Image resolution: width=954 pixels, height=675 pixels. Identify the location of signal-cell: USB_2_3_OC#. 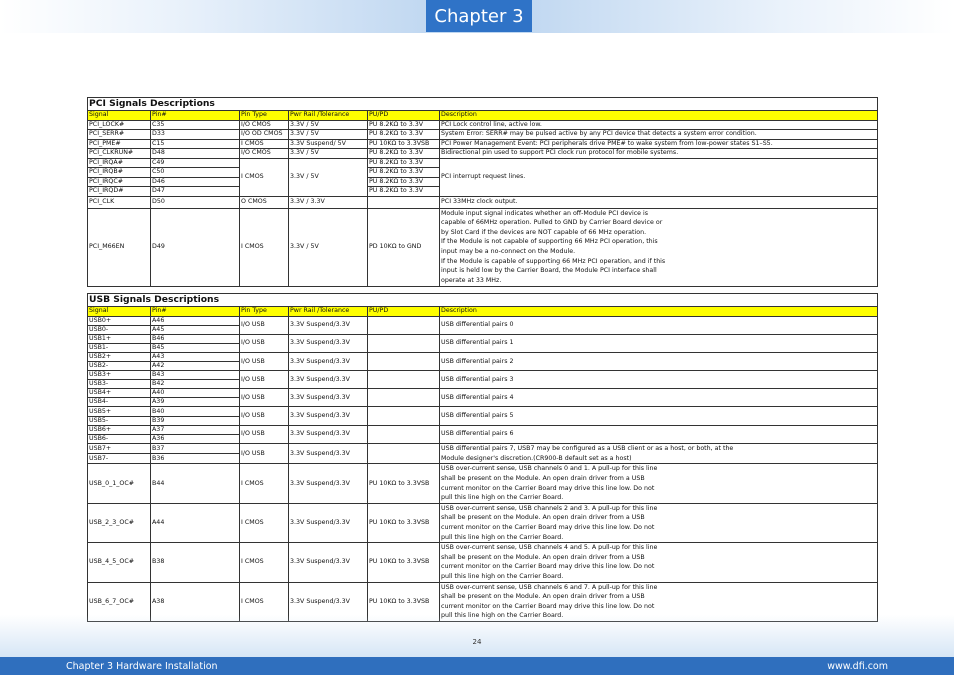
(119, 523).